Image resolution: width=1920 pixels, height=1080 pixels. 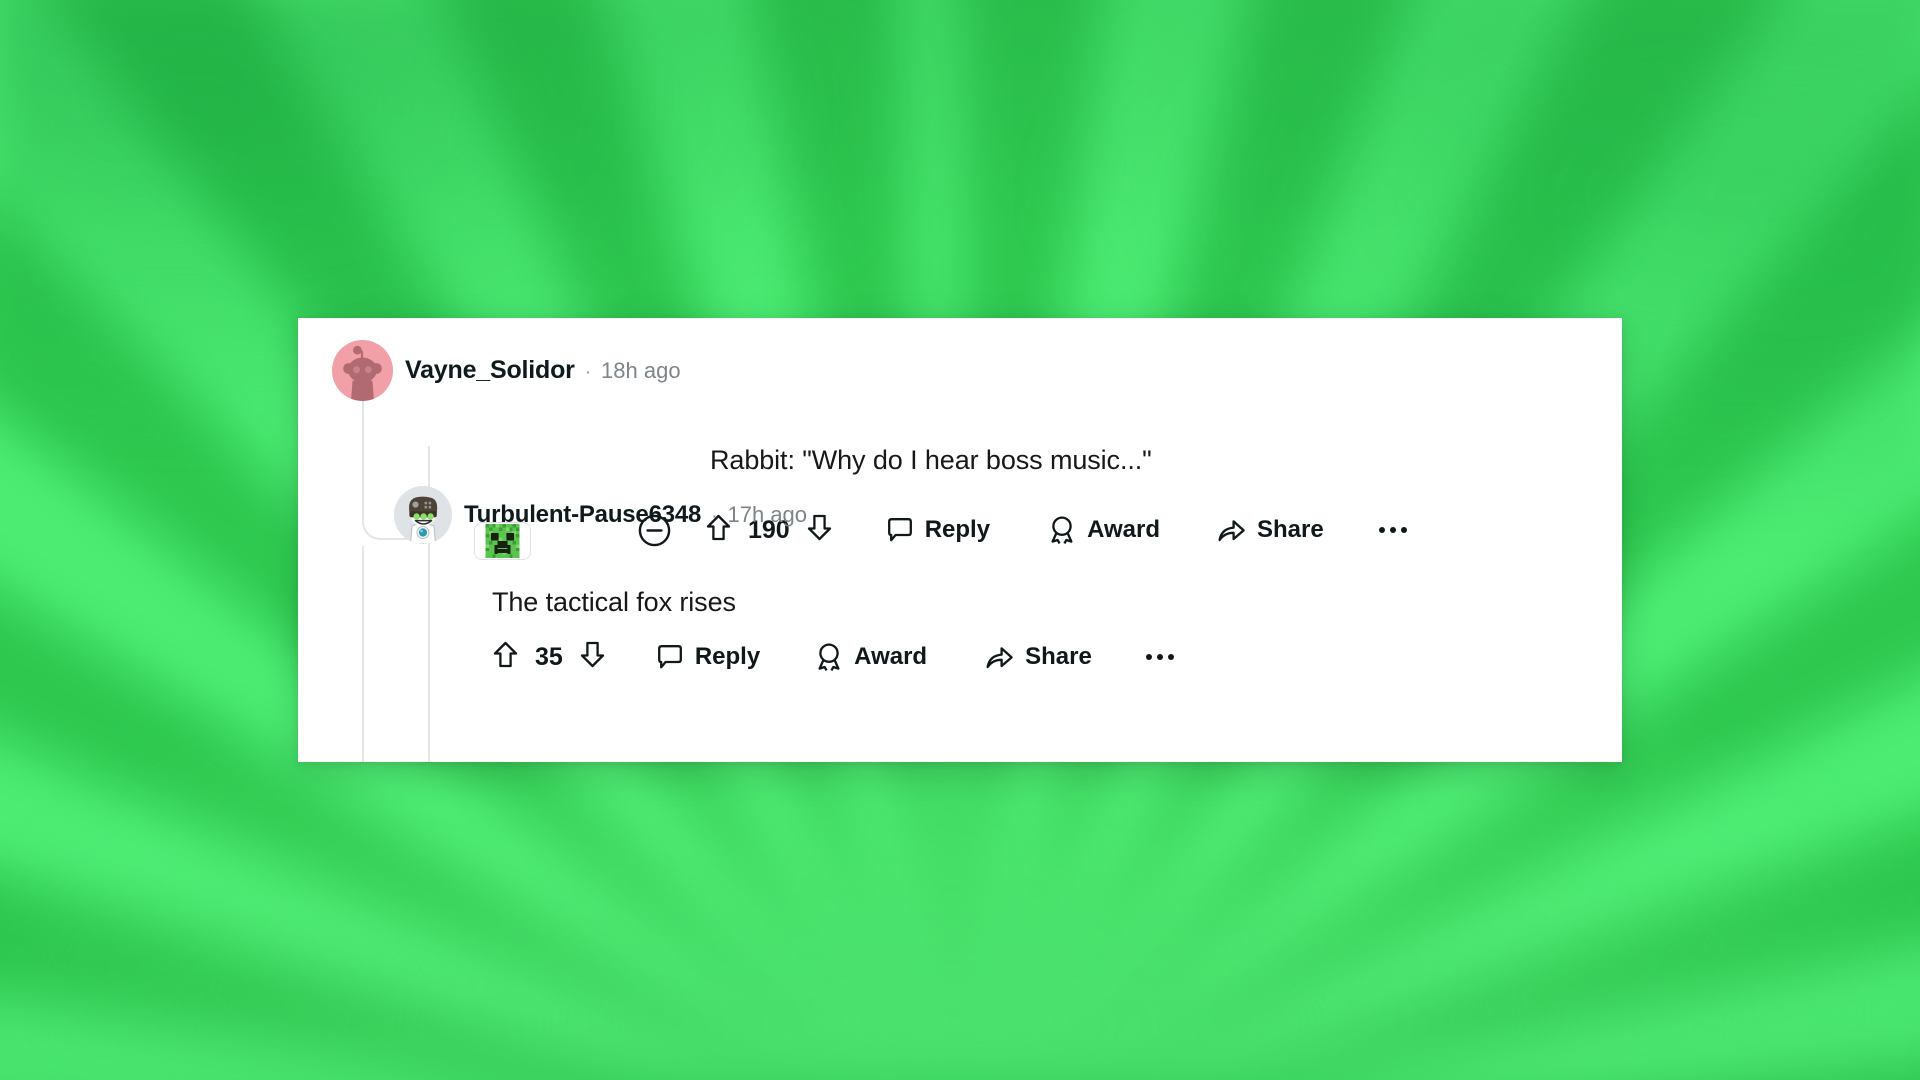 I want to click on downvote-arrow-icon, so click(x=592, y=654).